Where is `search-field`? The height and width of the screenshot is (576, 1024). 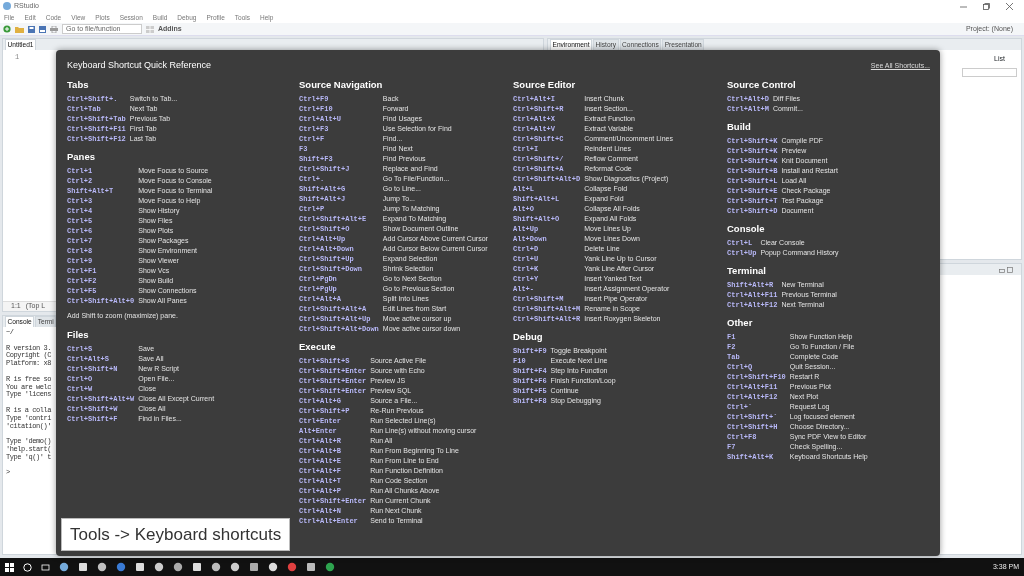
search-field is located at coordinates (989, 72).